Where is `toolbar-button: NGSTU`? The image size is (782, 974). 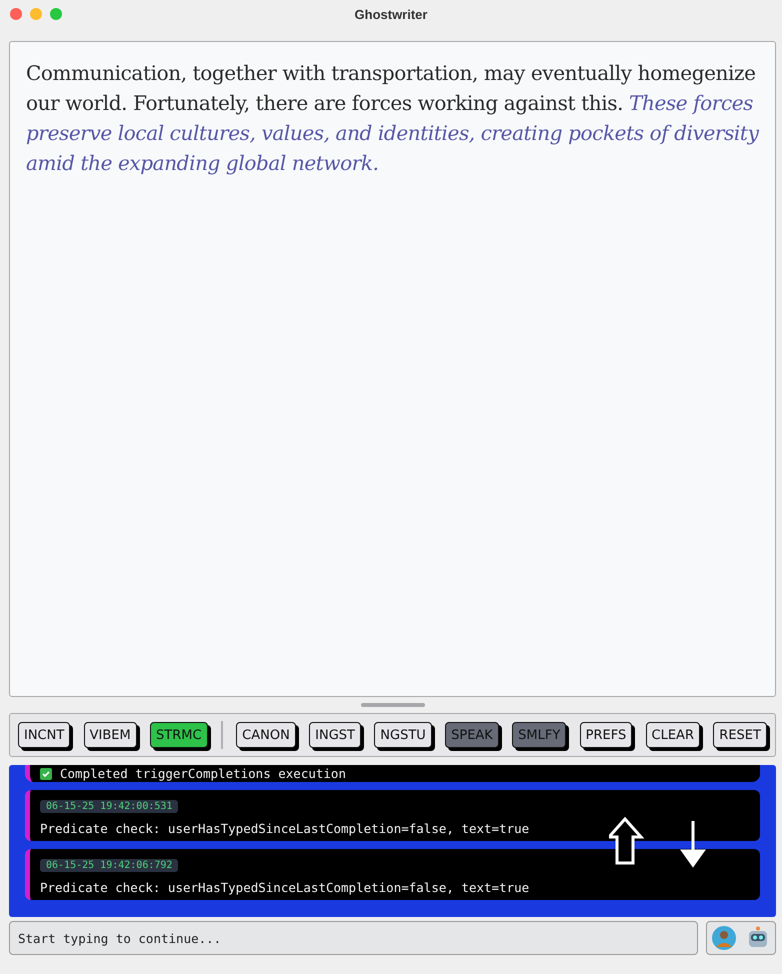 toolbar-button: NGSTU is located at coordinates (403, 735).